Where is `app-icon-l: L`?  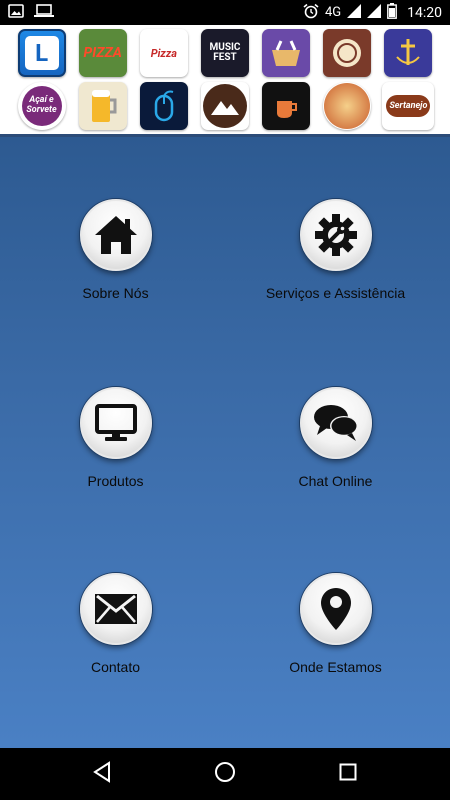 app-icon-l: L is located at coordinates (41, 53).